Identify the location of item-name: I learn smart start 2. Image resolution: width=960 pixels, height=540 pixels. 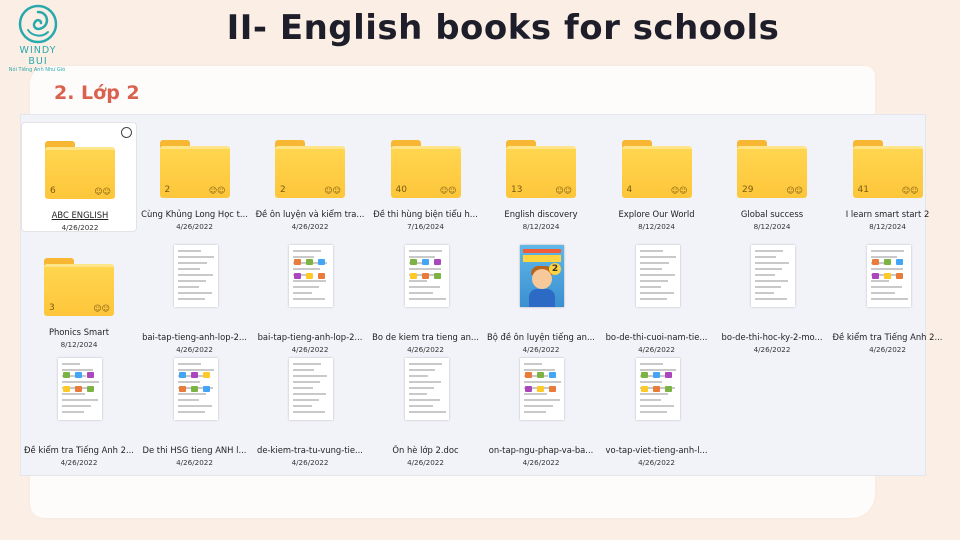
(887, 214).